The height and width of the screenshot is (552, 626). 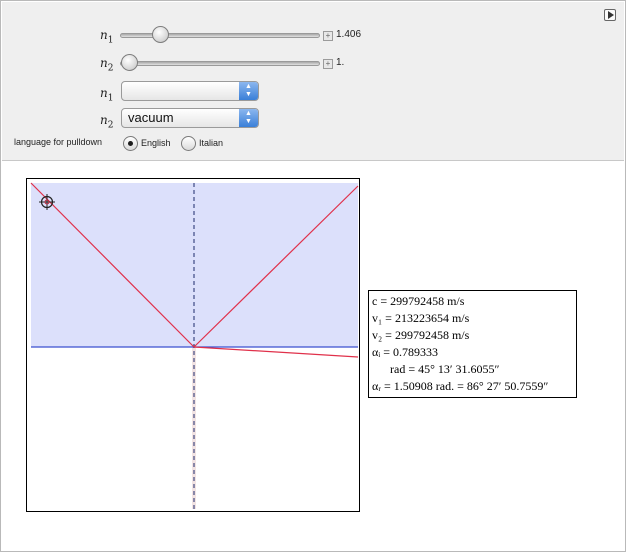 I want to click on n1-slider-thumb, so click(x=160, y=34).